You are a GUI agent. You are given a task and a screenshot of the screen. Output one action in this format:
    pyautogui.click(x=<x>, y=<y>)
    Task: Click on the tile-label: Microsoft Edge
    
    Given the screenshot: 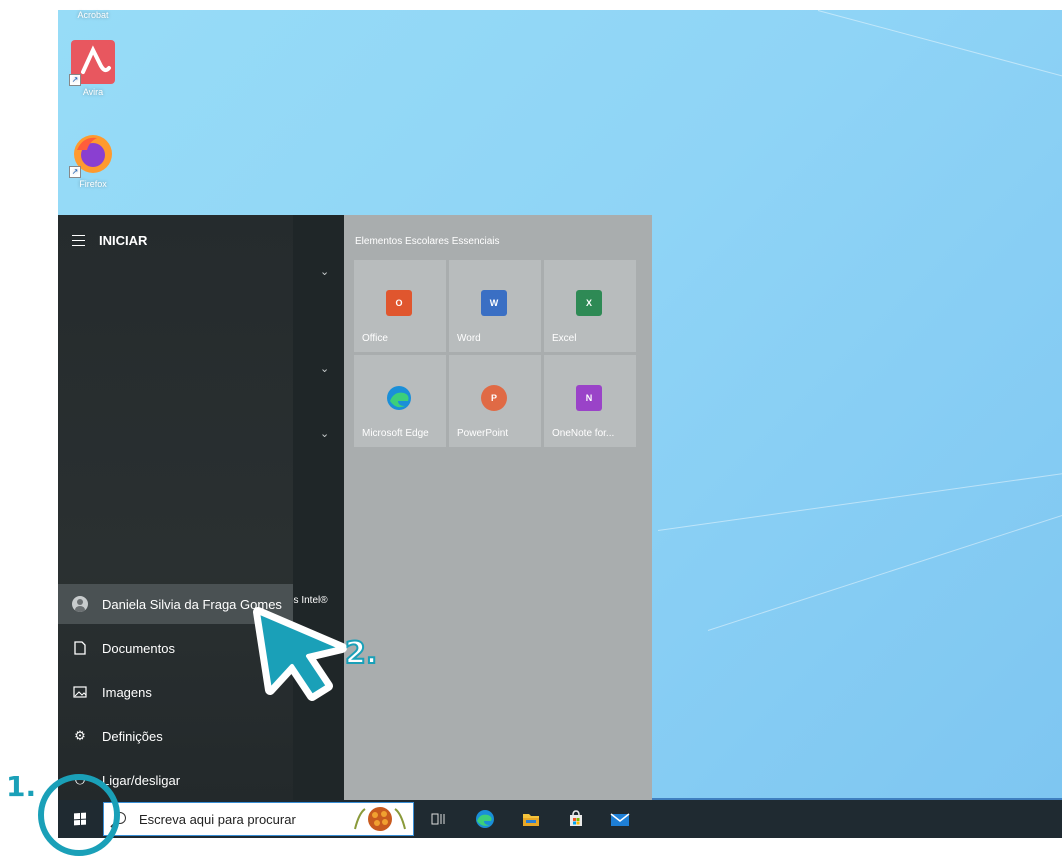 What is the action you would take?
    pyautogui.click(x=395, y=433)
    